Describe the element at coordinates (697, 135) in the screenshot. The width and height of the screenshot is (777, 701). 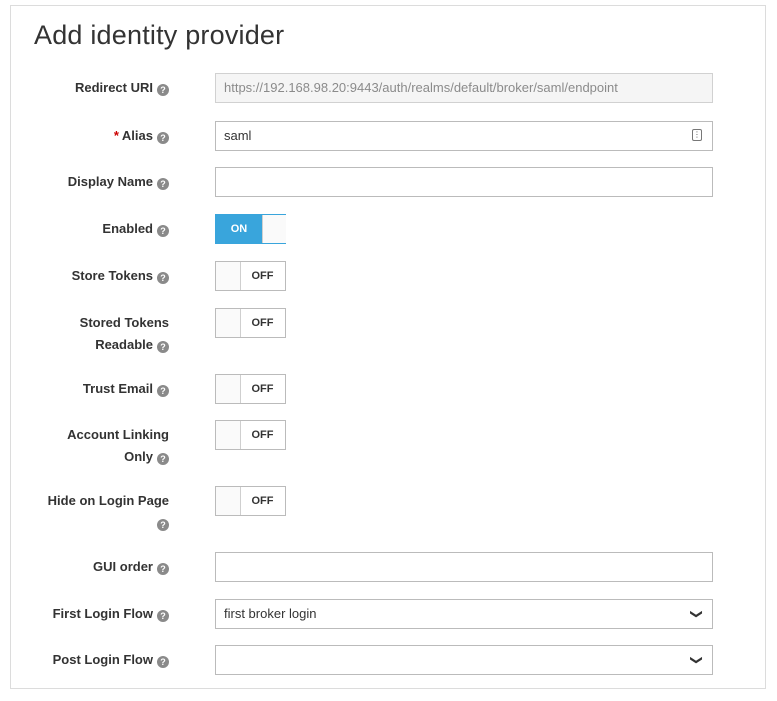
I see `keypad-icon: ⋮` at that location.